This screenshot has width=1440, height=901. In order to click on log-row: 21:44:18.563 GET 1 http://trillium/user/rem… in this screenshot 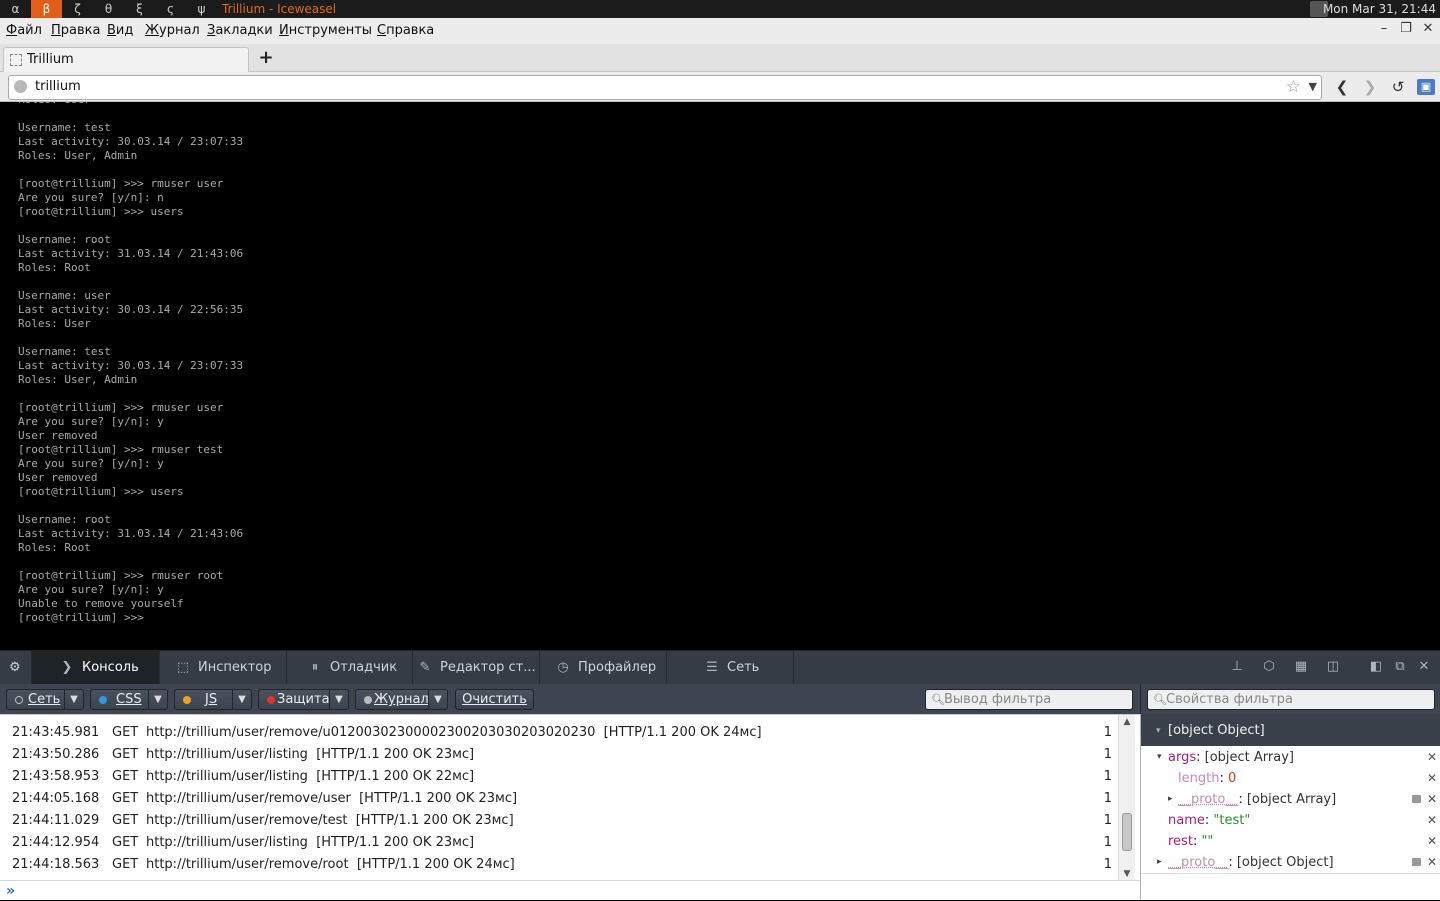, I will do `click(559, 865)`.